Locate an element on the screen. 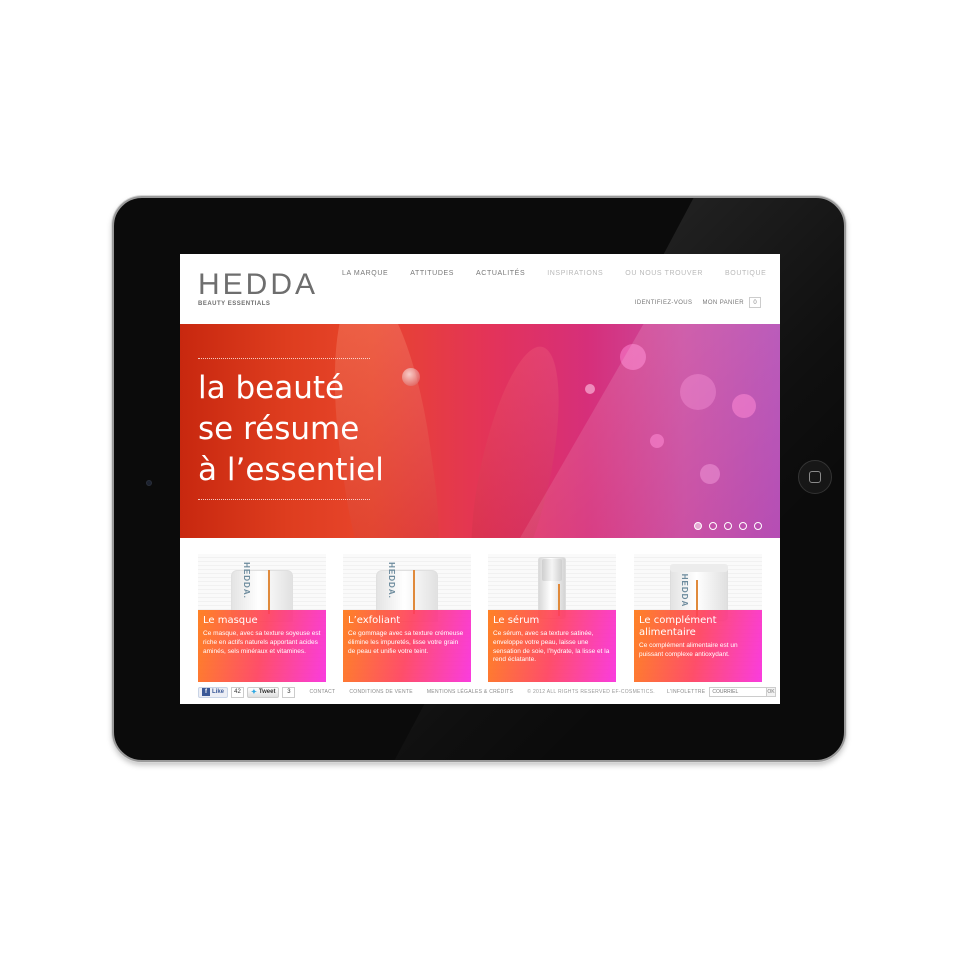  serum-cap is located at coordinates (552, 570).